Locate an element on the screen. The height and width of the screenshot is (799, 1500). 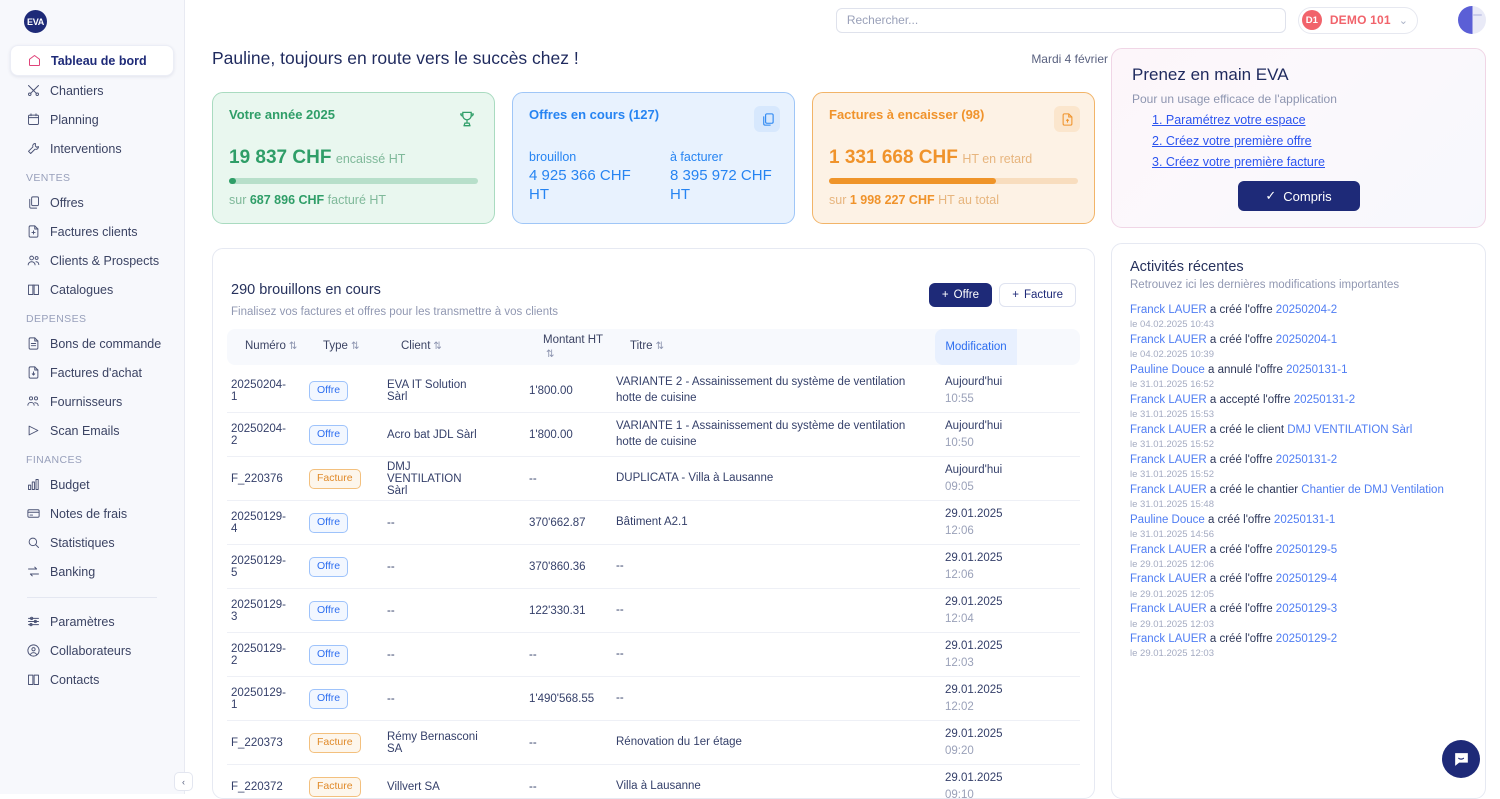
sidebar-item-scan-emails: Scan Emails is located at coordinates (92, 430).